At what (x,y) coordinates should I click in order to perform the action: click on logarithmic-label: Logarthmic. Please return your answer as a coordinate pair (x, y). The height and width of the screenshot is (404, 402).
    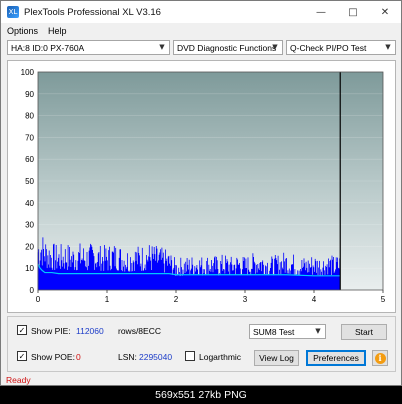
    Looking at the image, I should click on (220, 357).